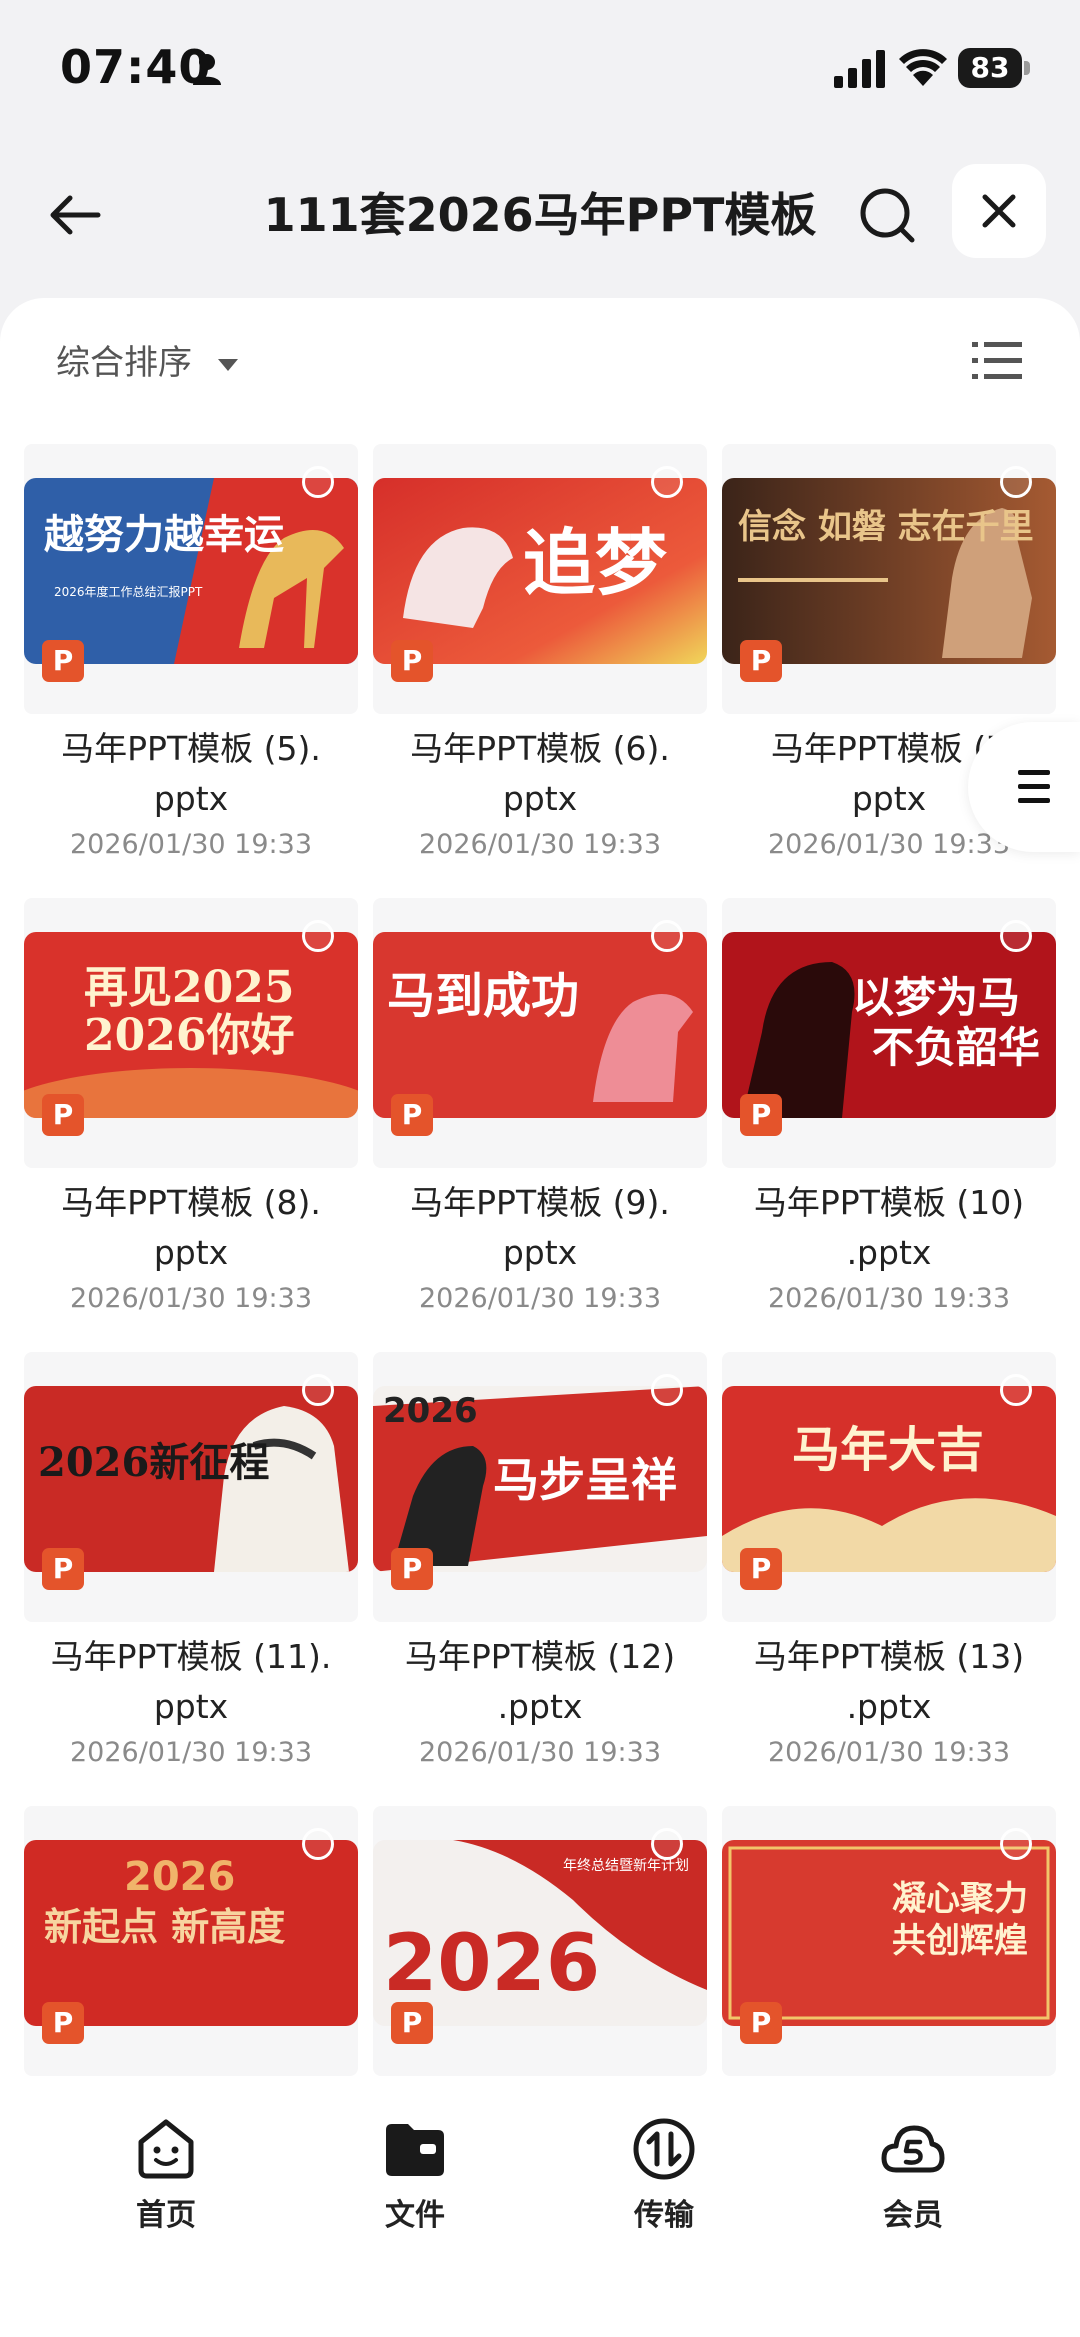 This screenshot has height=2337, width=1080. What do you see at coordinates (207, 69) in the screenshot?
I see `person-icon` at bounding box center [207, 69].